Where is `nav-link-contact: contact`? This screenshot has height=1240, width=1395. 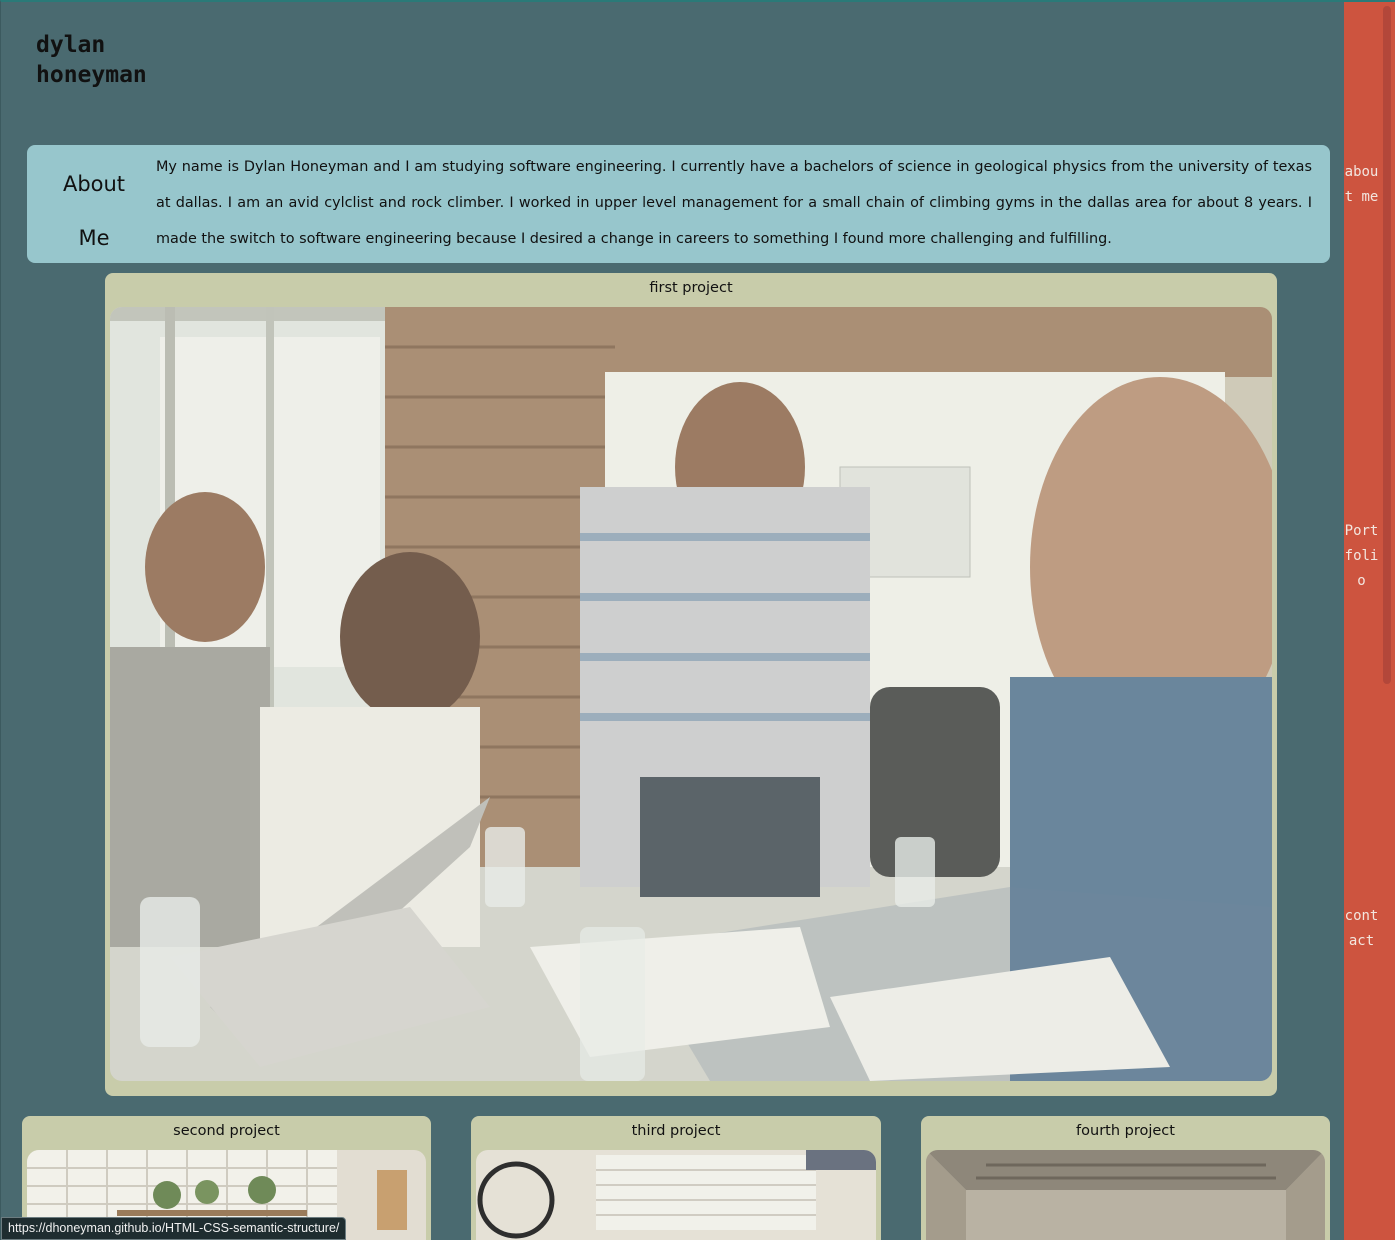 nav-link-contact: contact is located at coordinates (1361, 929).